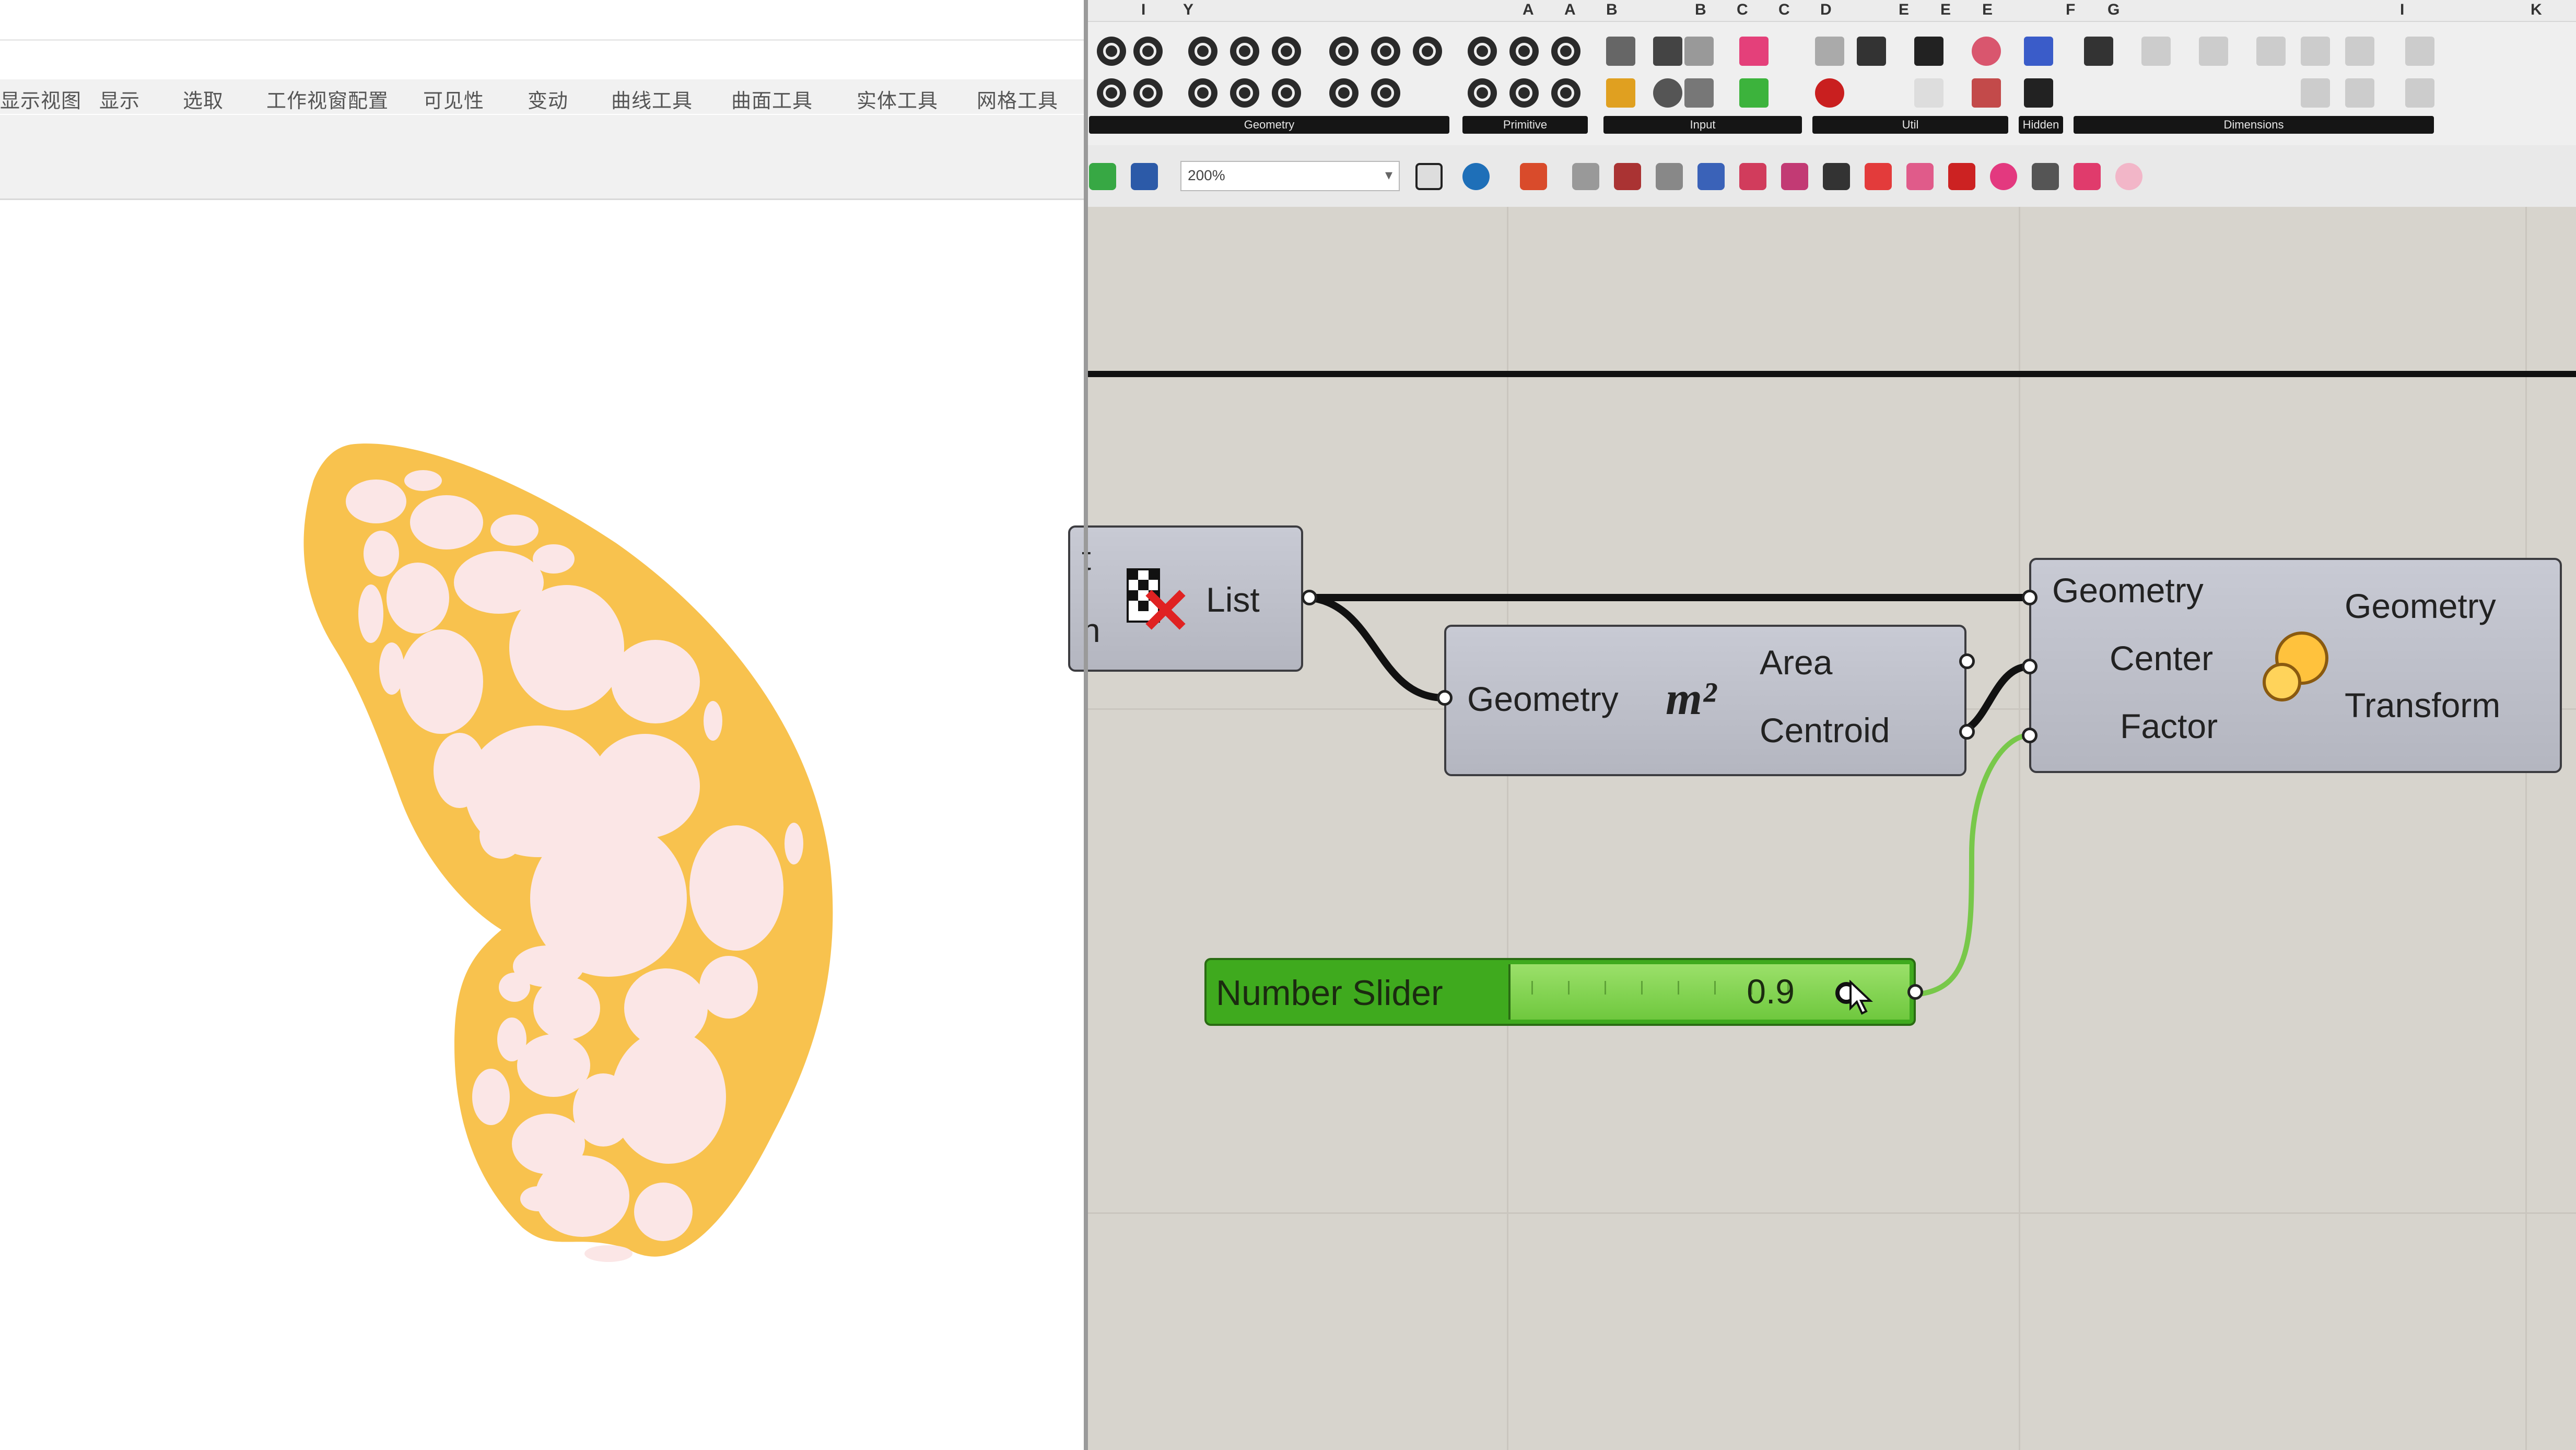 The image size is (2576, 1450). What do you see at coordinates (2030, 597) in the screenshot?
I see `scale-port-geometry` at bounding box center [2030, 597].